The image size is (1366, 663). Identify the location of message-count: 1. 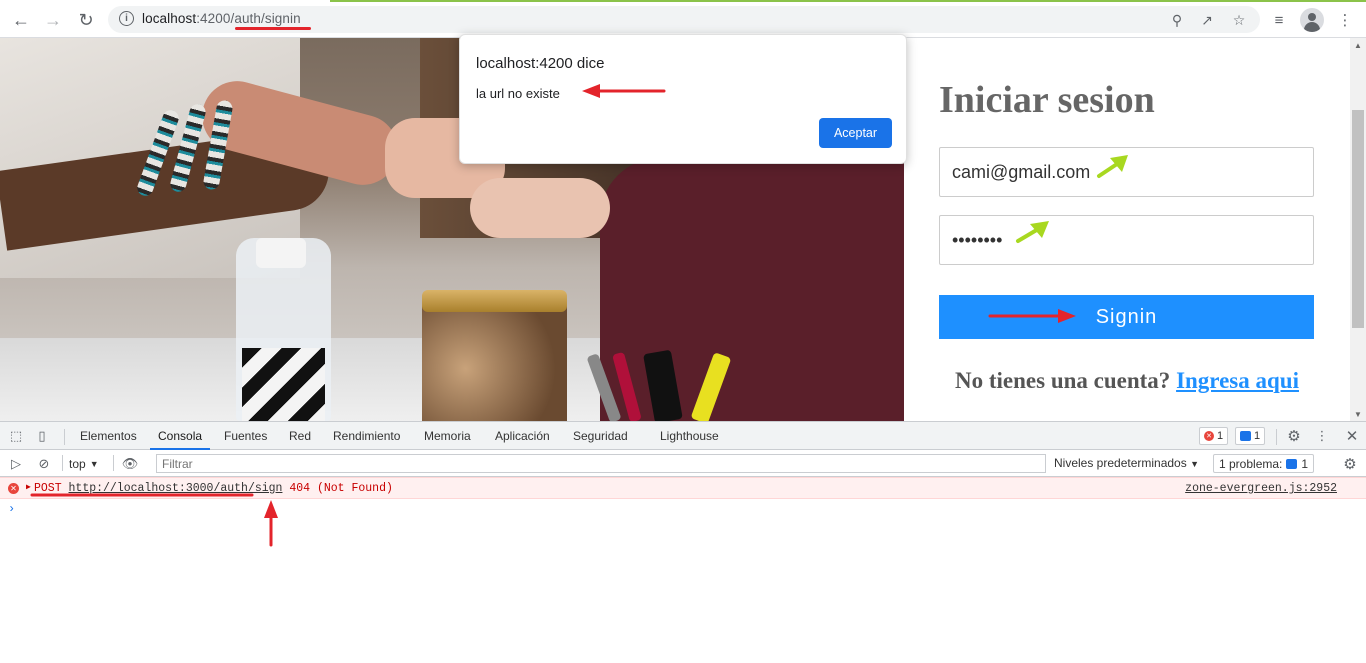
(1257, 436).